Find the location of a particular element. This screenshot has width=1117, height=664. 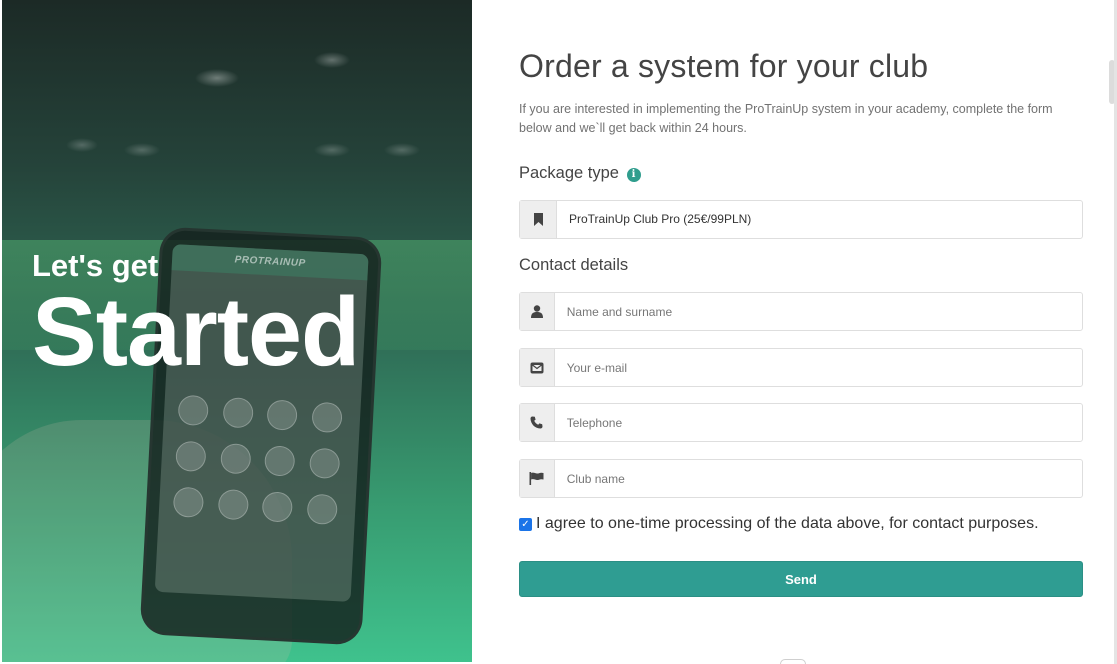

flag-icon is located at coordinates (537, 478).